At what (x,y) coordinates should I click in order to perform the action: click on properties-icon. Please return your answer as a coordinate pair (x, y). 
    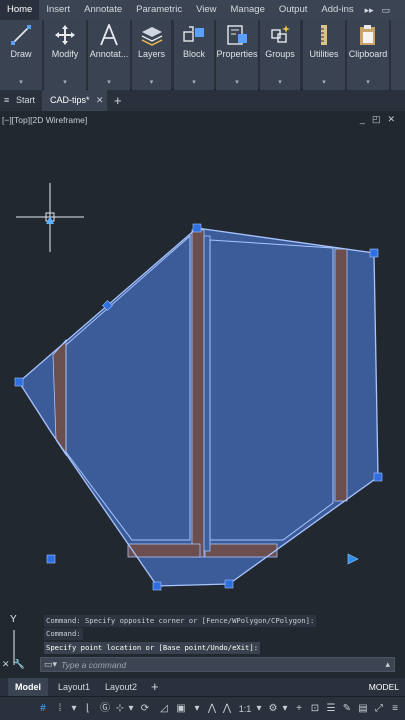
    Looking at the image, I should click on (237, 35).